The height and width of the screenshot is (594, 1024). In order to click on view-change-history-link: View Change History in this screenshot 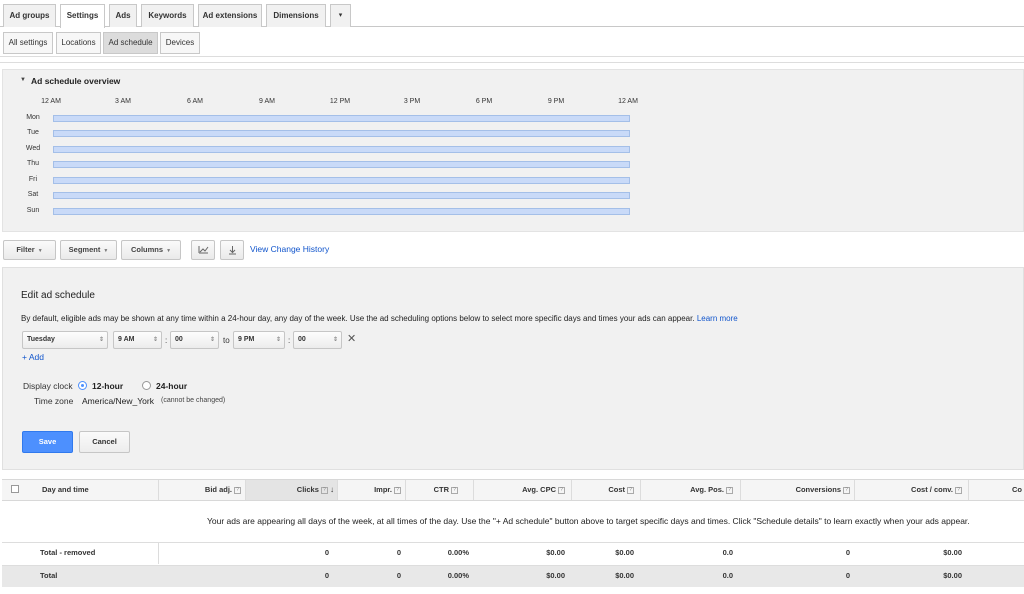, I will do `click(289, 249)`.